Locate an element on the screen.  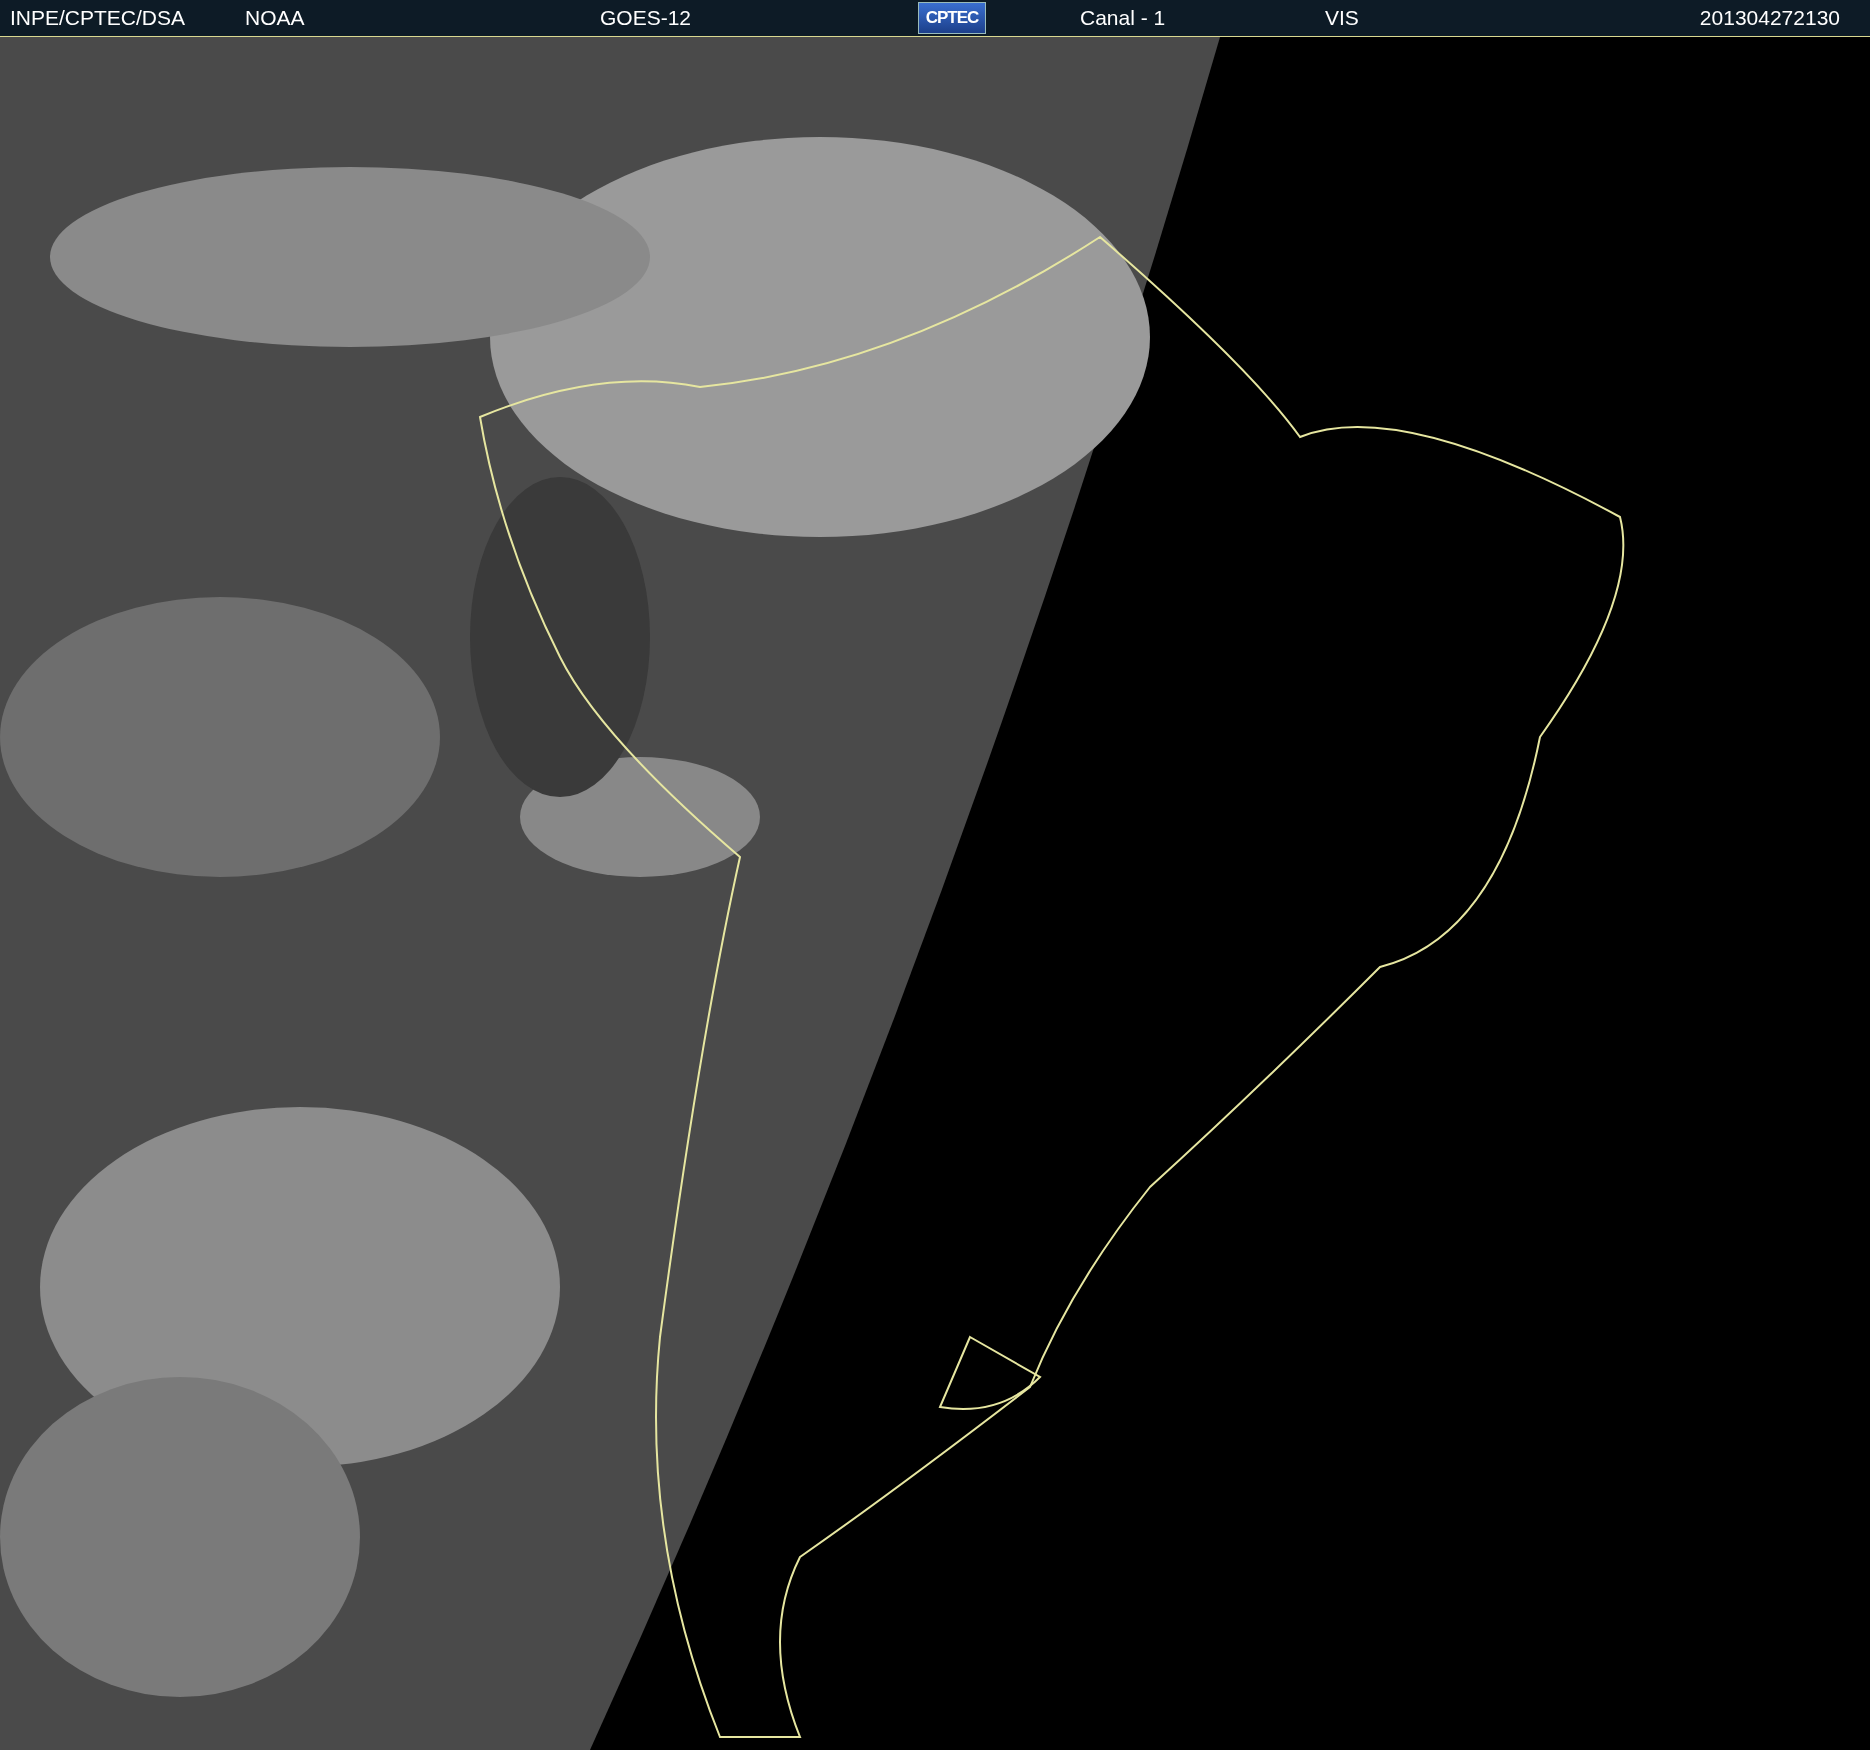
source-label: INPE/CPTEC/DSA is located at coordinates (98, 18).